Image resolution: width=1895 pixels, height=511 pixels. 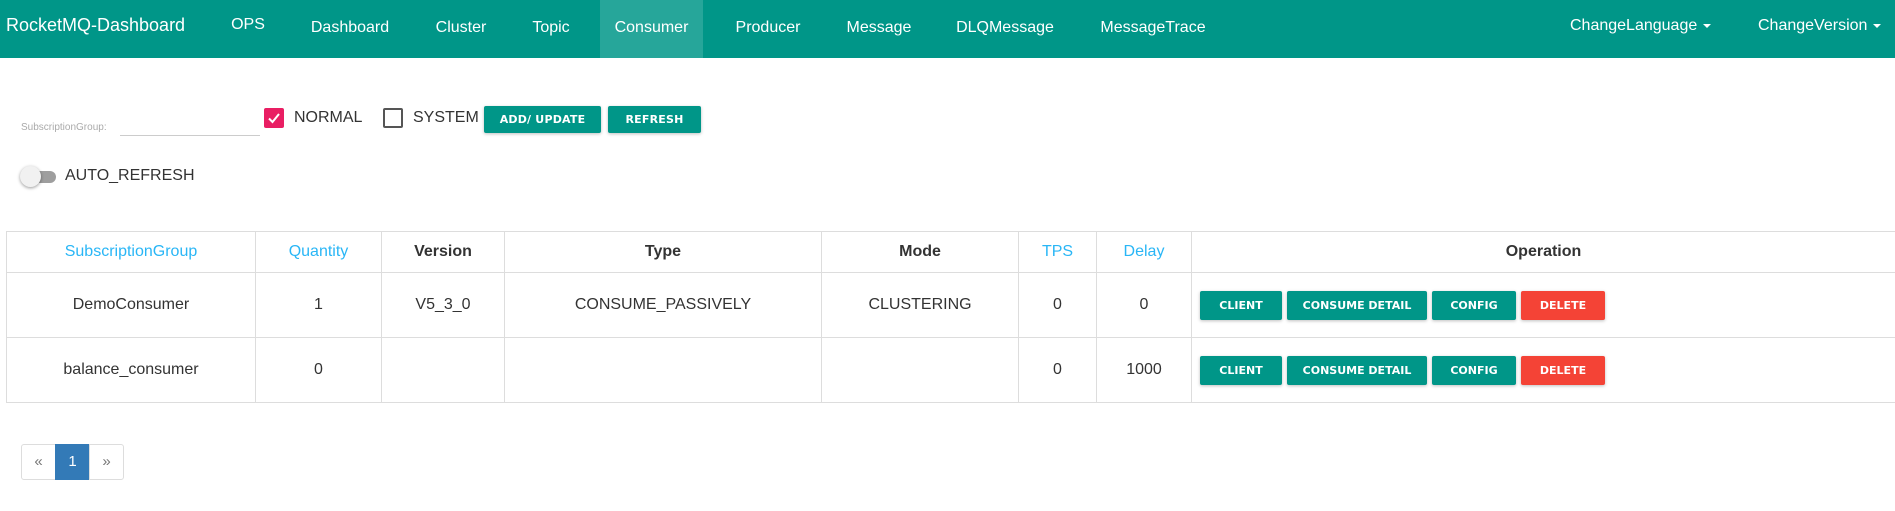 What do you see at coordinates (318, 305) in the screenshot?
I see `cell-quantity: 1` at bounding box center [318, 305].